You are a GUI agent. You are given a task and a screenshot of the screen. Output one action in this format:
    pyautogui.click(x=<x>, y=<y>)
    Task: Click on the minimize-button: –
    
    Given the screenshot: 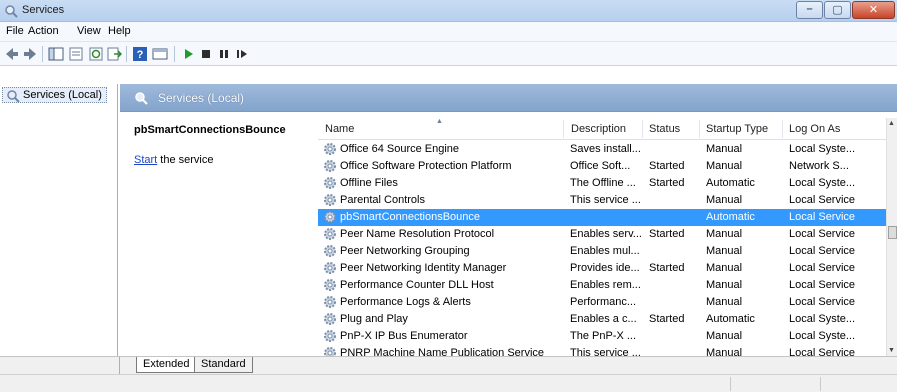 What is the action you would take?
    pyautogui.click(x=809, y=10)
    